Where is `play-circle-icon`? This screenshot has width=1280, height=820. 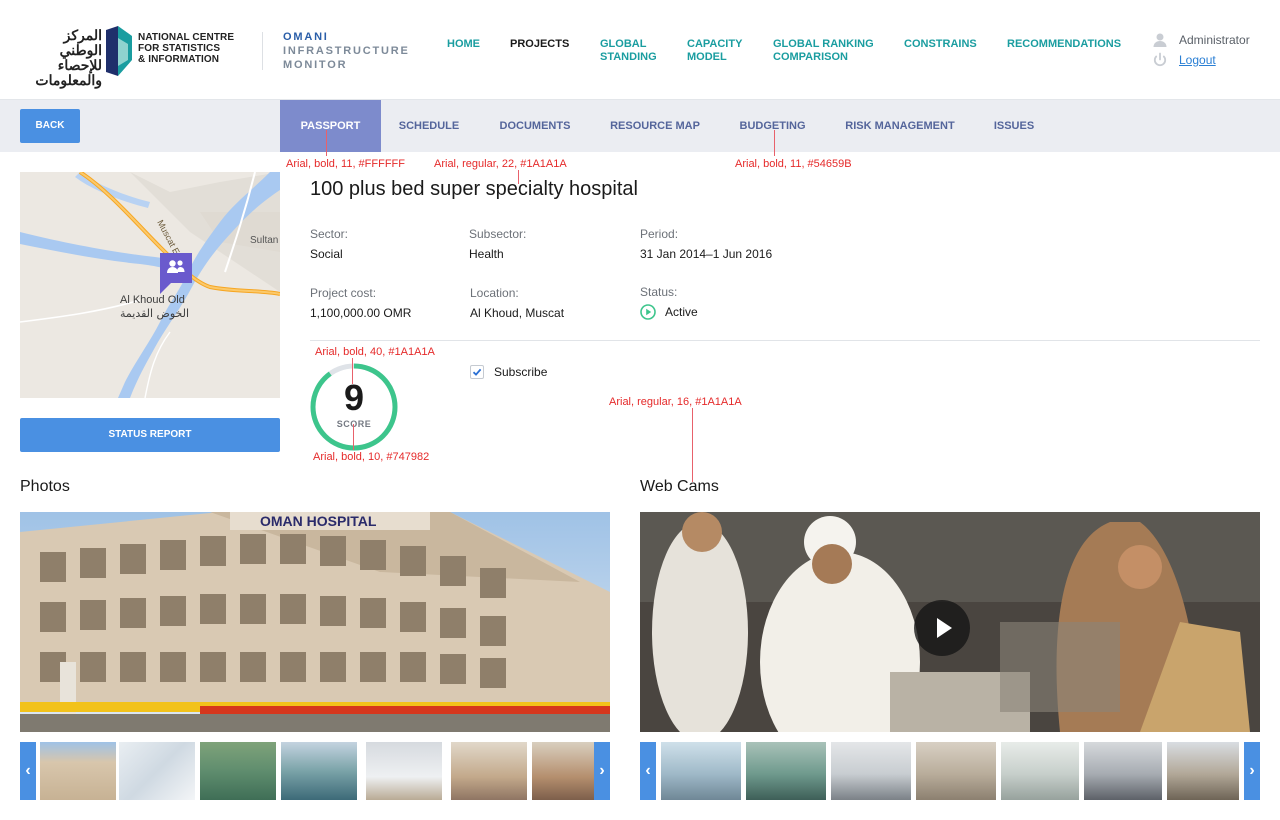 play-circle-icon is located at coordinates (648, 312).